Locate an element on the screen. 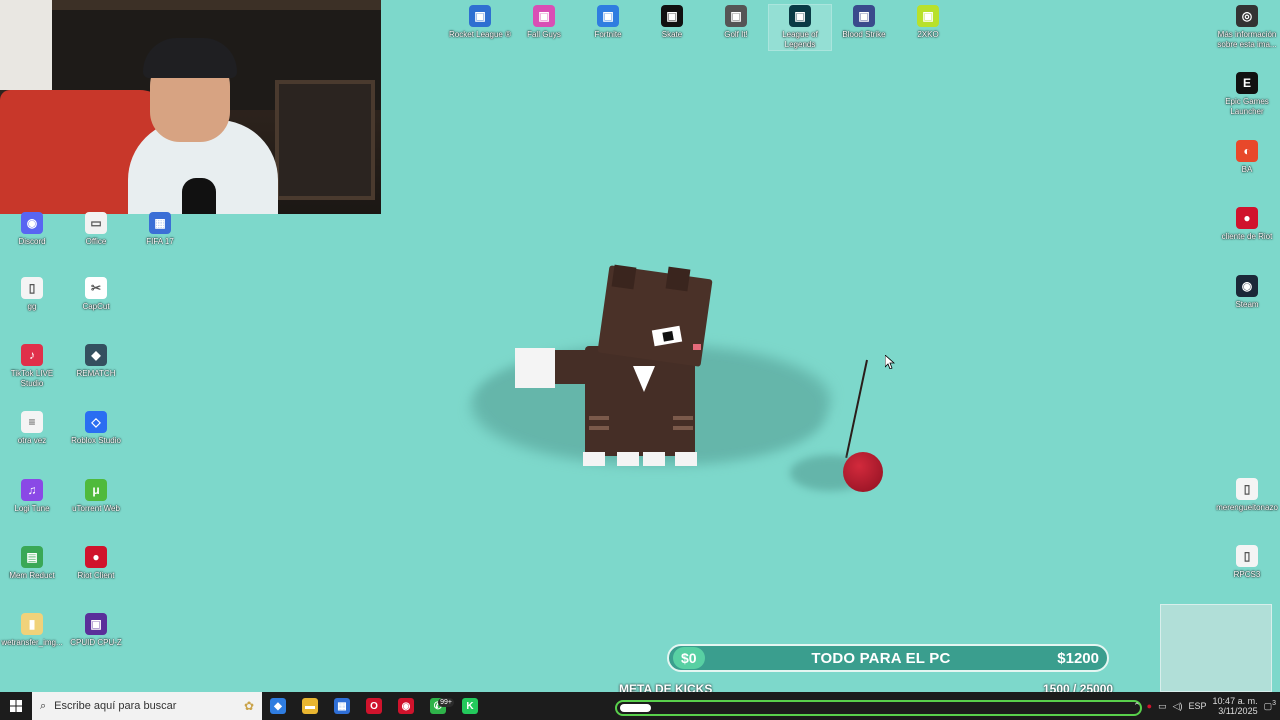 This screenshot has width=1280, height=720. microsoft-store-icon: ▦ is located at coordinates (342, 706).